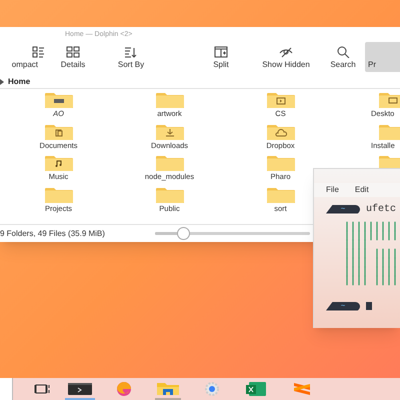  Describe the element at coordinates (183, 233) in the screenshot. I see `slider-thumb` at that location.